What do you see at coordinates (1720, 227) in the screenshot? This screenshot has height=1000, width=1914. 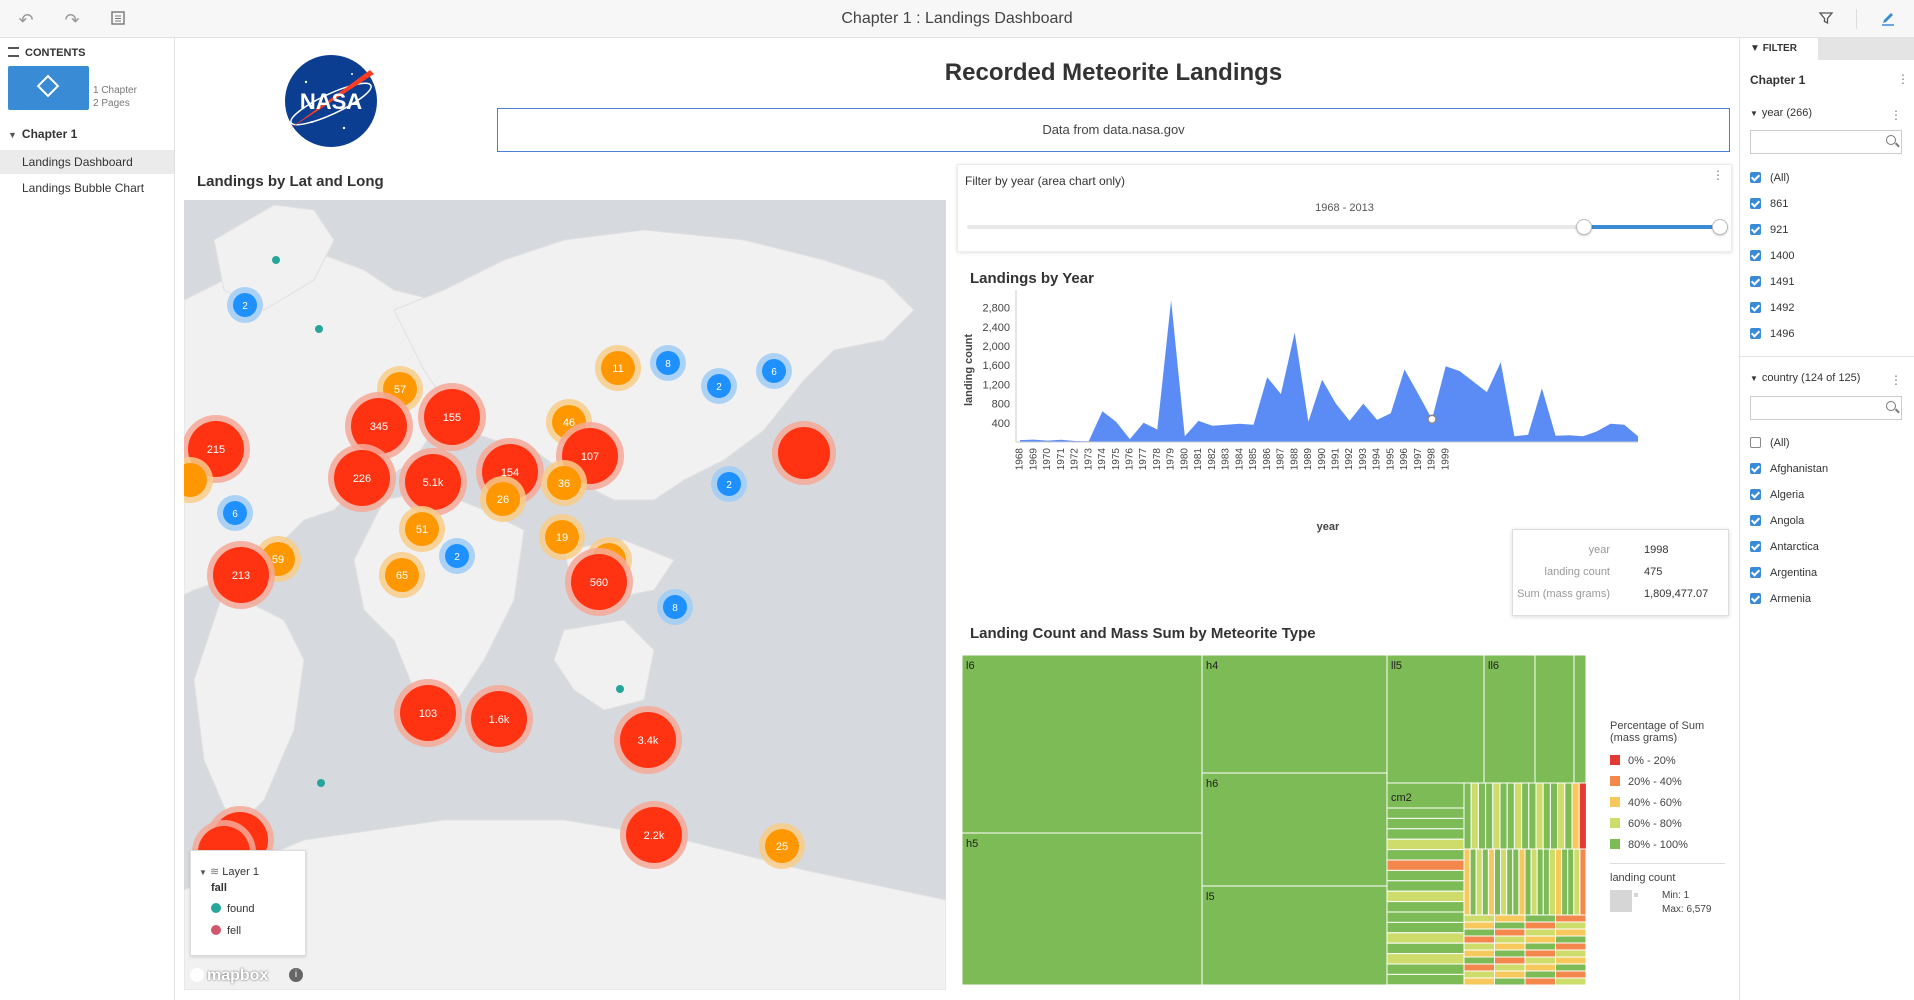 I see `year-slider-max-handle` at bounding box center [1720, 227].